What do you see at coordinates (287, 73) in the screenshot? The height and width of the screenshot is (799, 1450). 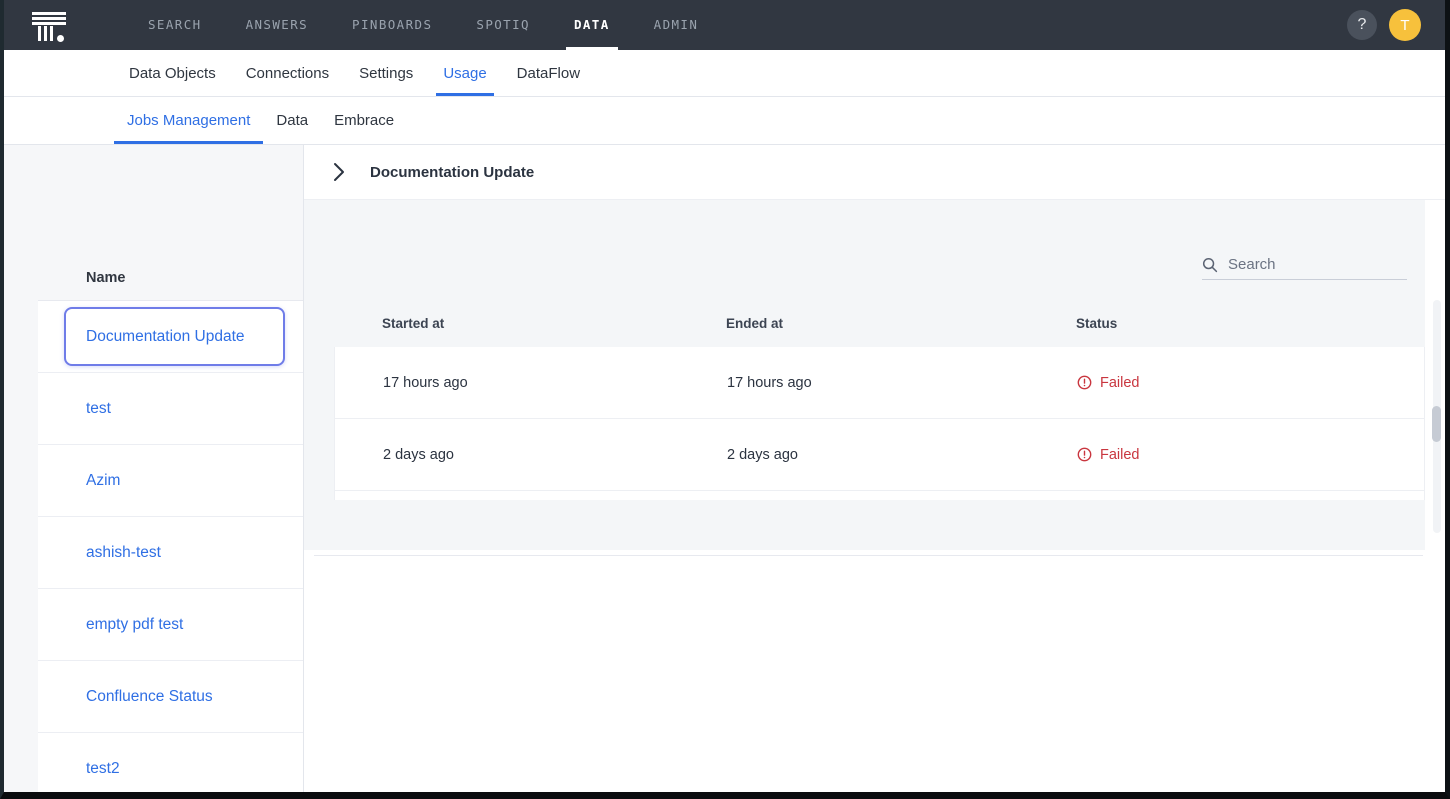 I see `subnav-item-connections: Connections` at bounding box center [287, 73].